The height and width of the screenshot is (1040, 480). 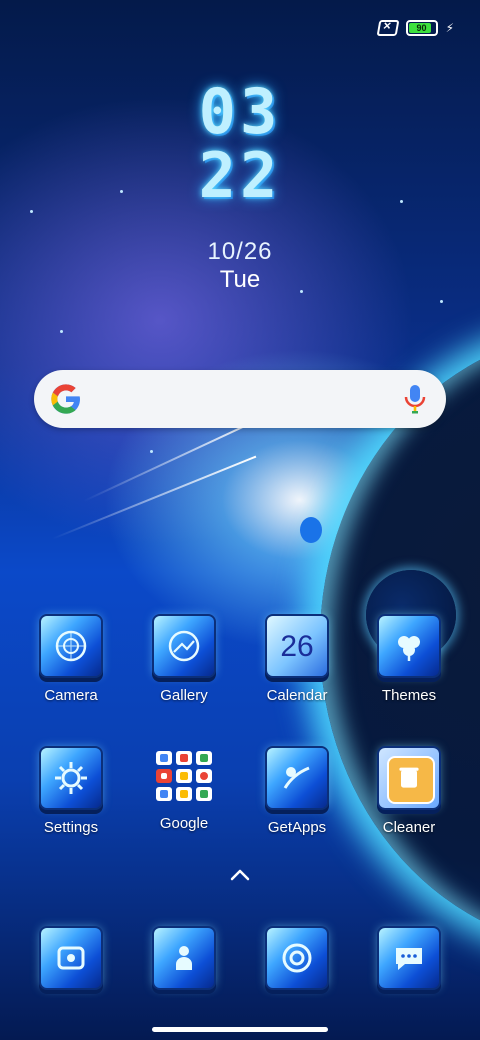 I want to click on clock-widget: 03 22, so click(x=240, y=144).